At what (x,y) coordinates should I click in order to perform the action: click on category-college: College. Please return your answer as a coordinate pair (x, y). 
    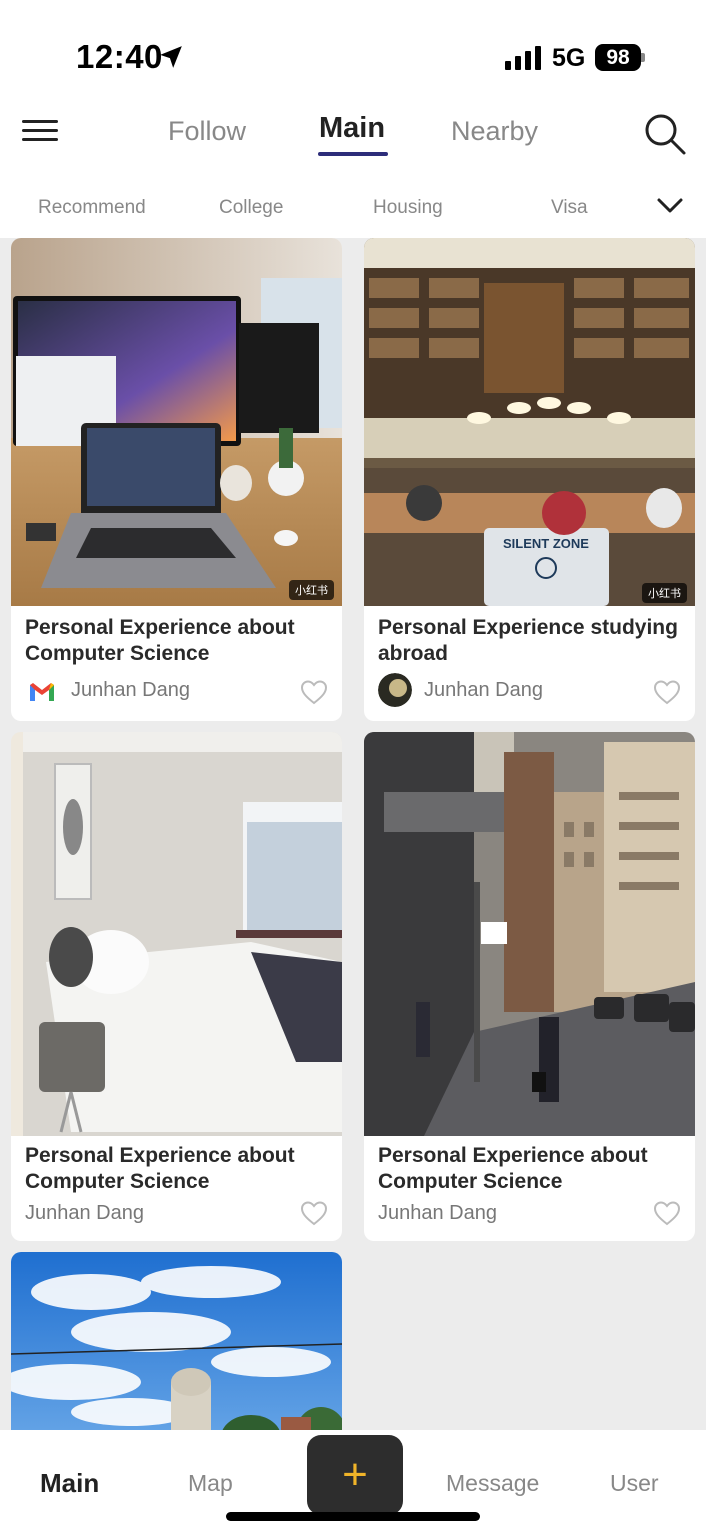
    Looking at the image, I should click on (251, 208).